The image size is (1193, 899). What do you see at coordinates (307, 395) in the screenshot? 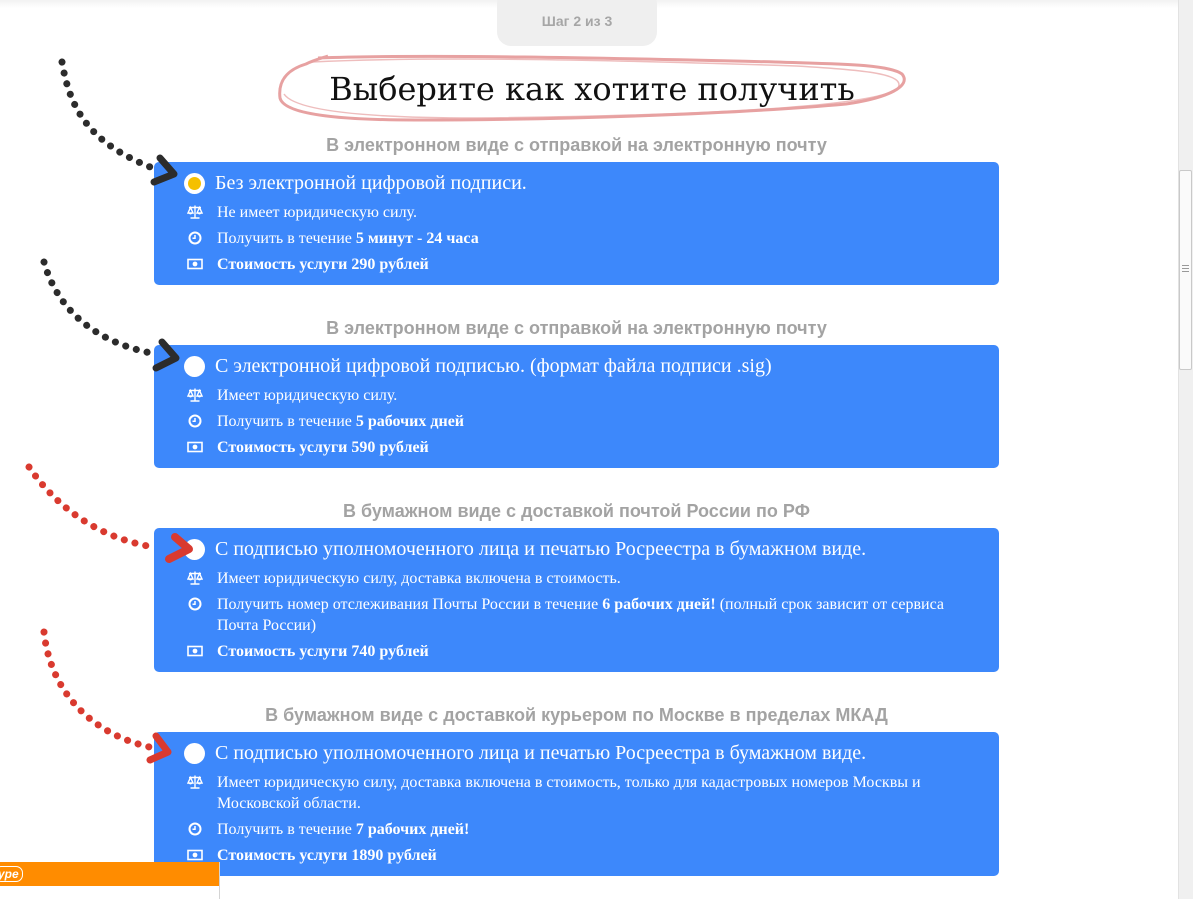
I see `legal-text: Имеет юридическую силу.` at bounding box center [307, 395].